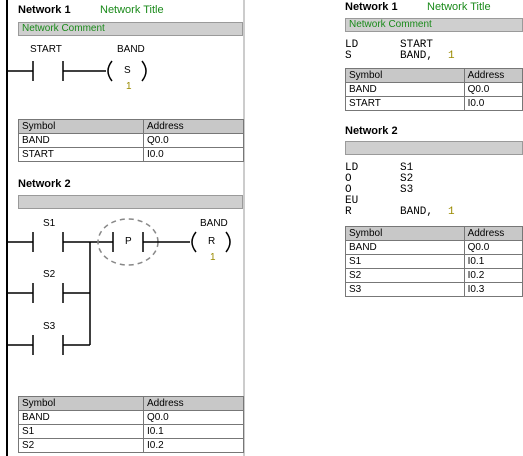 The image size is (523, 456). I want to click on stl-operand: S3, so click(407, 190).